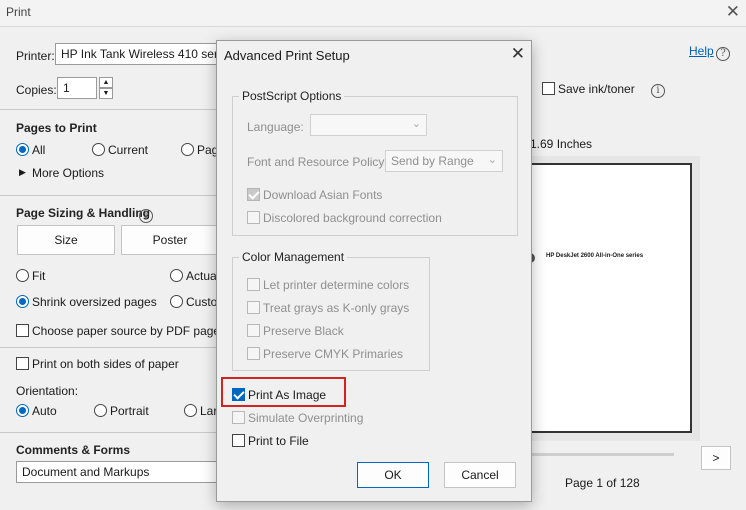 The height and width of the screenshot is (510, 746). I want to click on copies-label: Copies:, so click(36, 90).